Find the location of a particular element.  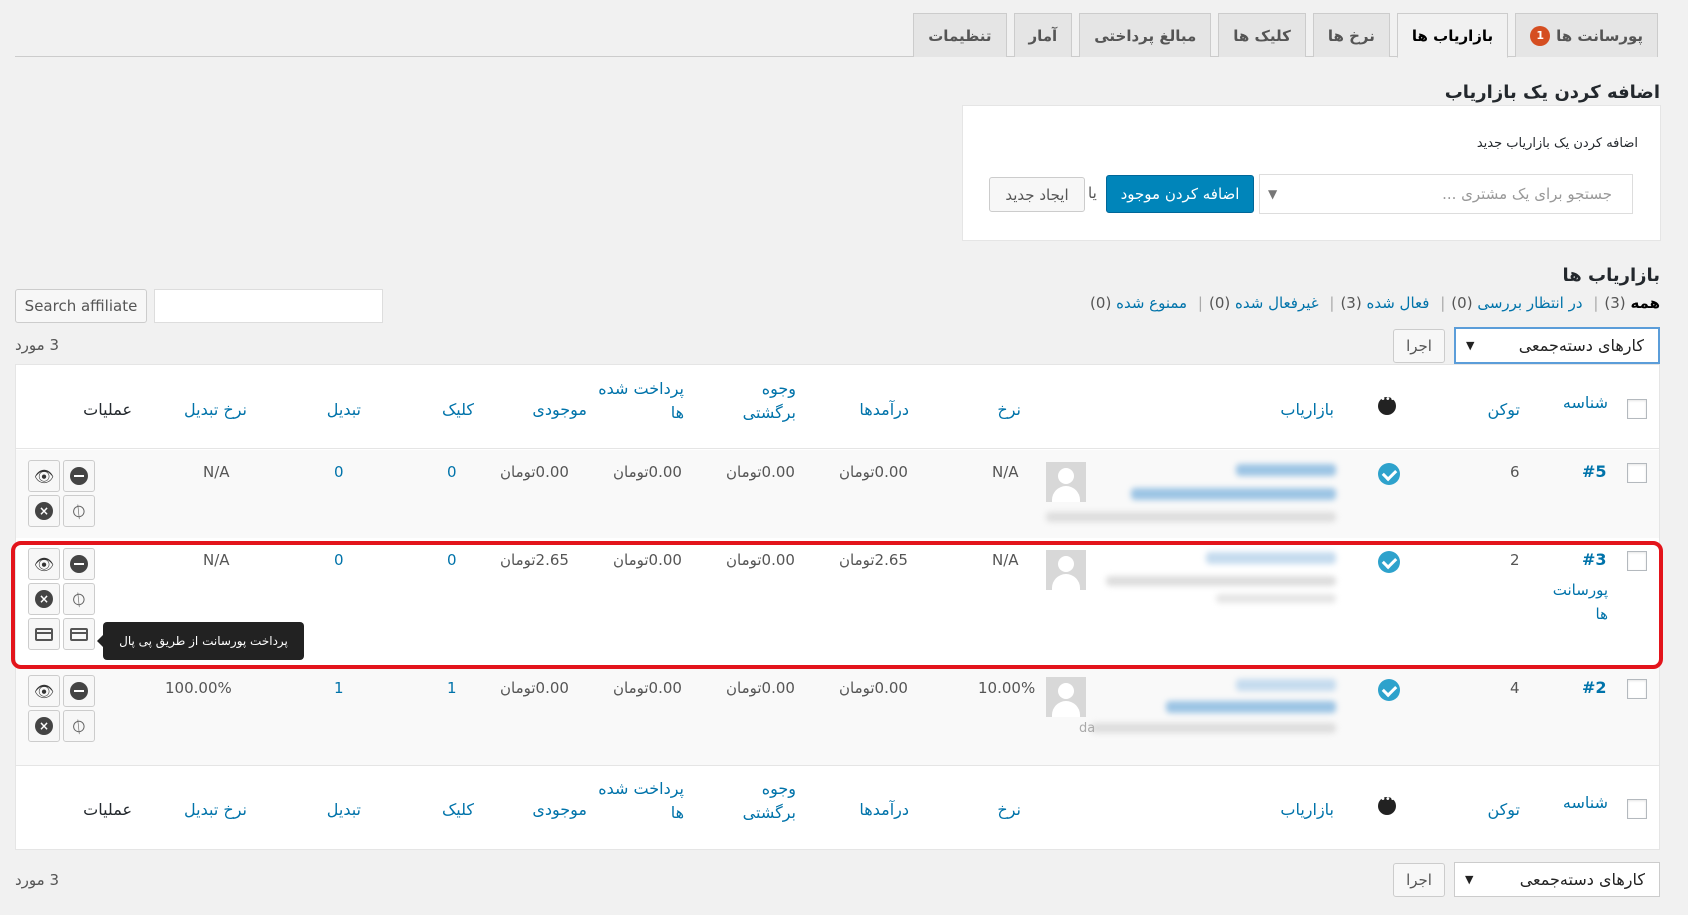

tab-settings: تنظیمات is located at coordinates (960, 35).